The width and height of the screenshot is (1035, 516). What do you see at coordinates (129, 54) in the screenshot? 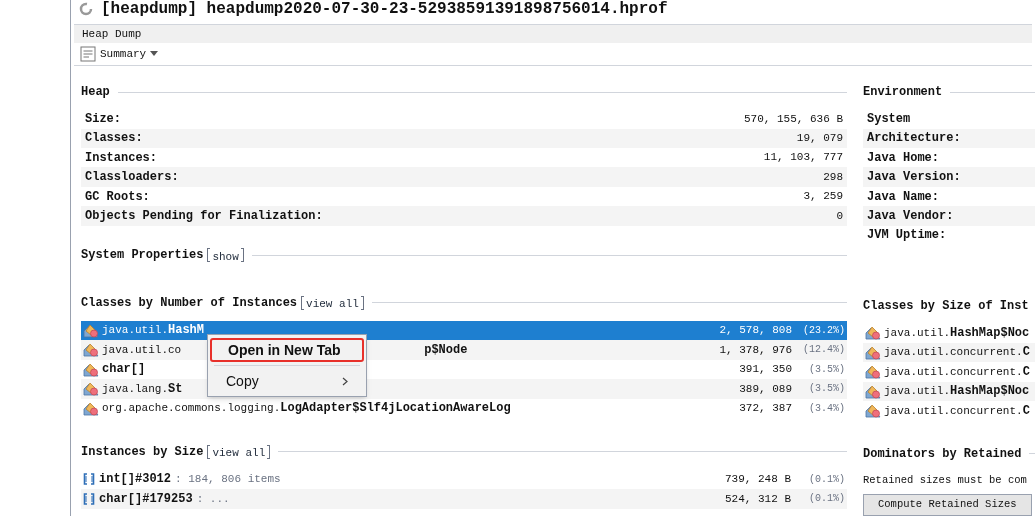
I see `summary-dropdown: Summary` at bounding box center [129, 54].